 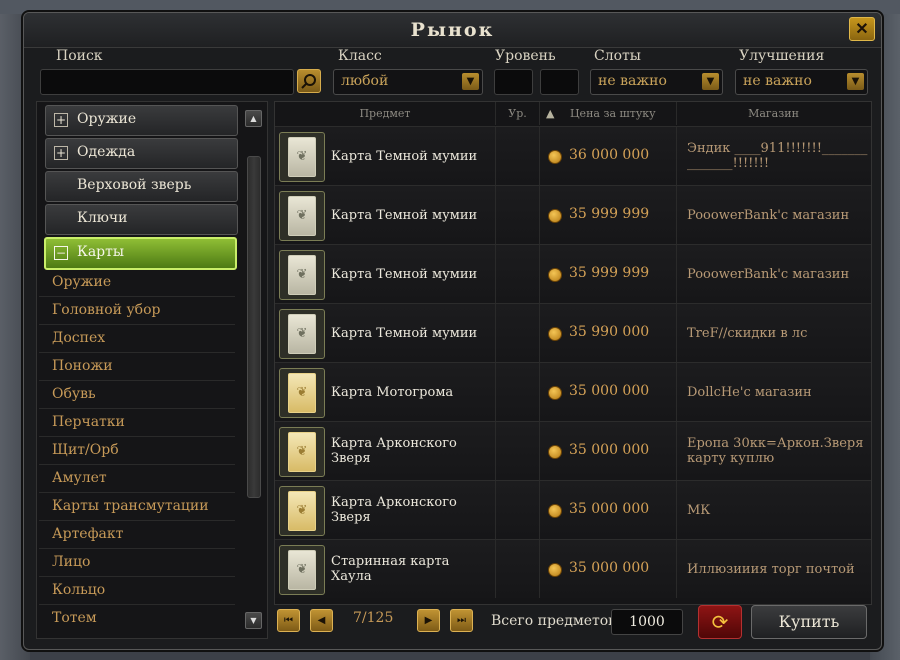 I want to click on close-button: ✕, so click(x=862, y=29).